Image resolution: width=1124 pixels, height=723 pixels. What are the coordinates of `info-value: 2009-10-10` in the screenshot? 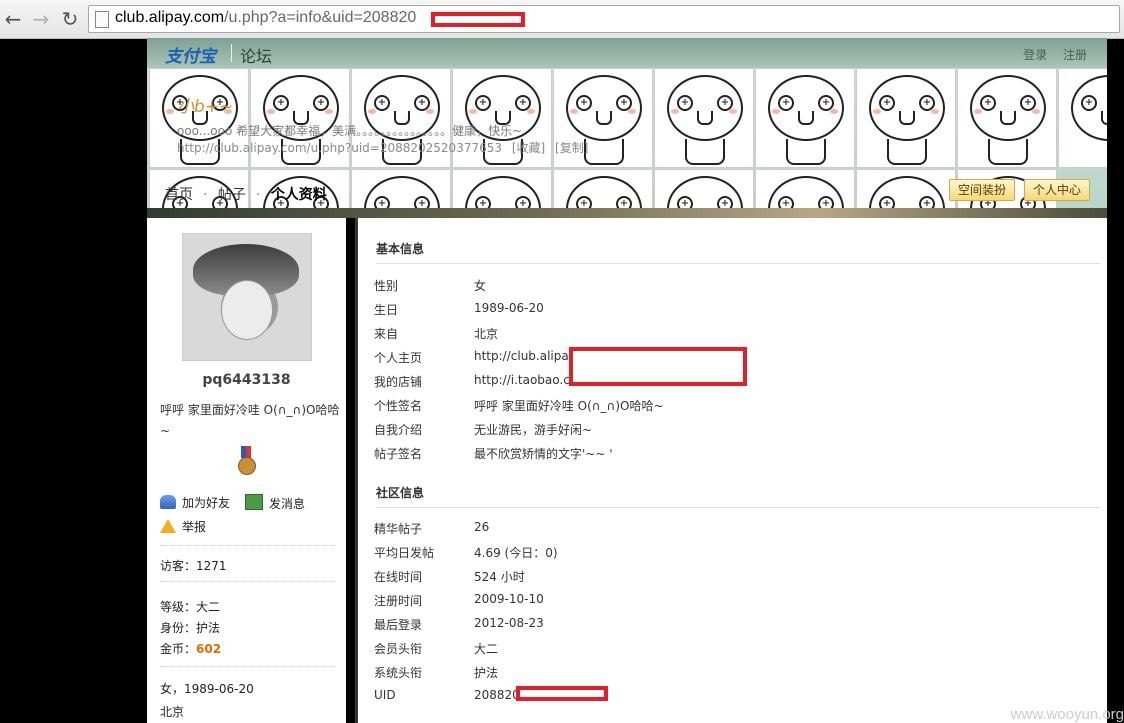 It's located at (509, 599).